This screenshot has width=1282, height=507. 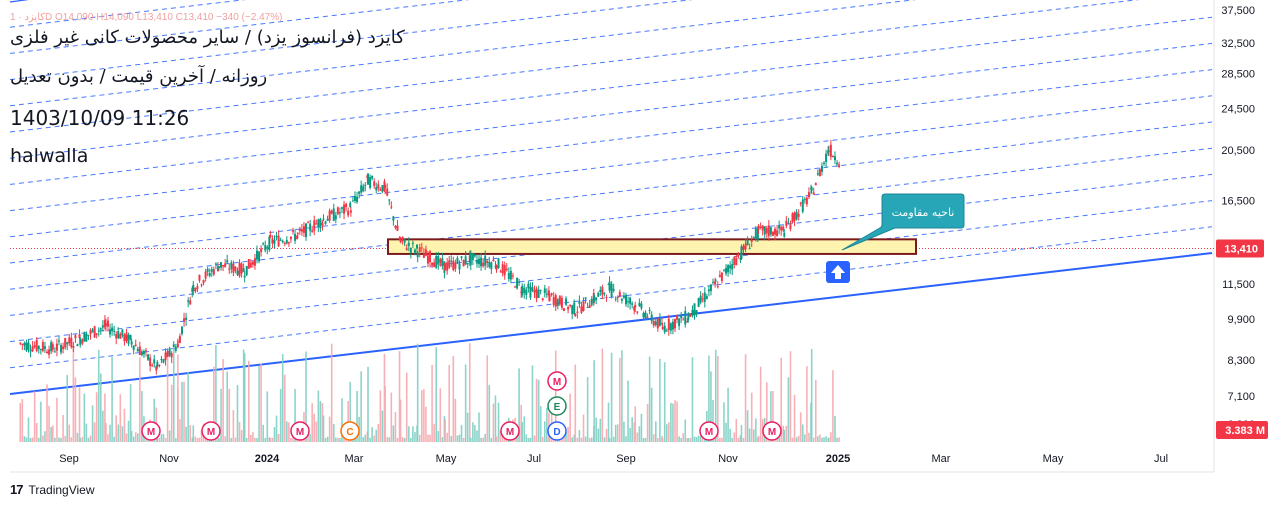 I want to click on price-tick-label: 9,900, so click(x=1241, y=320).